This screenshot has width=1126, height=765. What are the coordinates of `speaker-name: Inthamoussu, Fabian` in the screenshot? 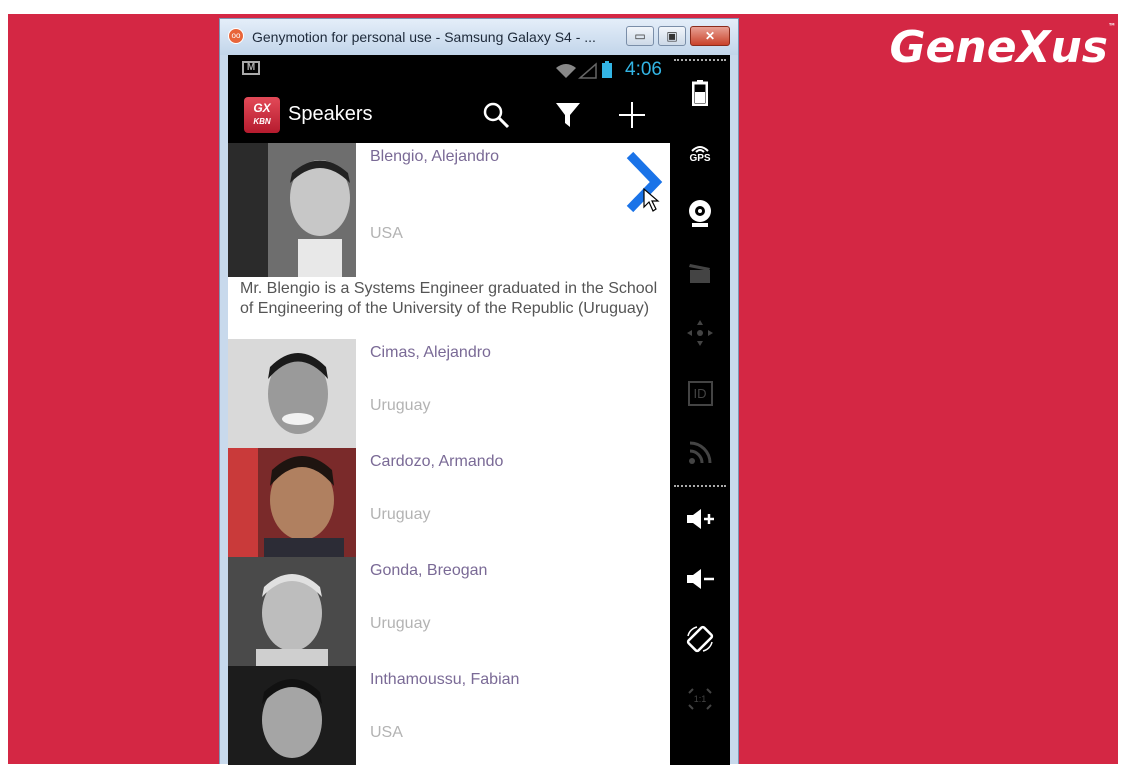 It's located at (445, 679).